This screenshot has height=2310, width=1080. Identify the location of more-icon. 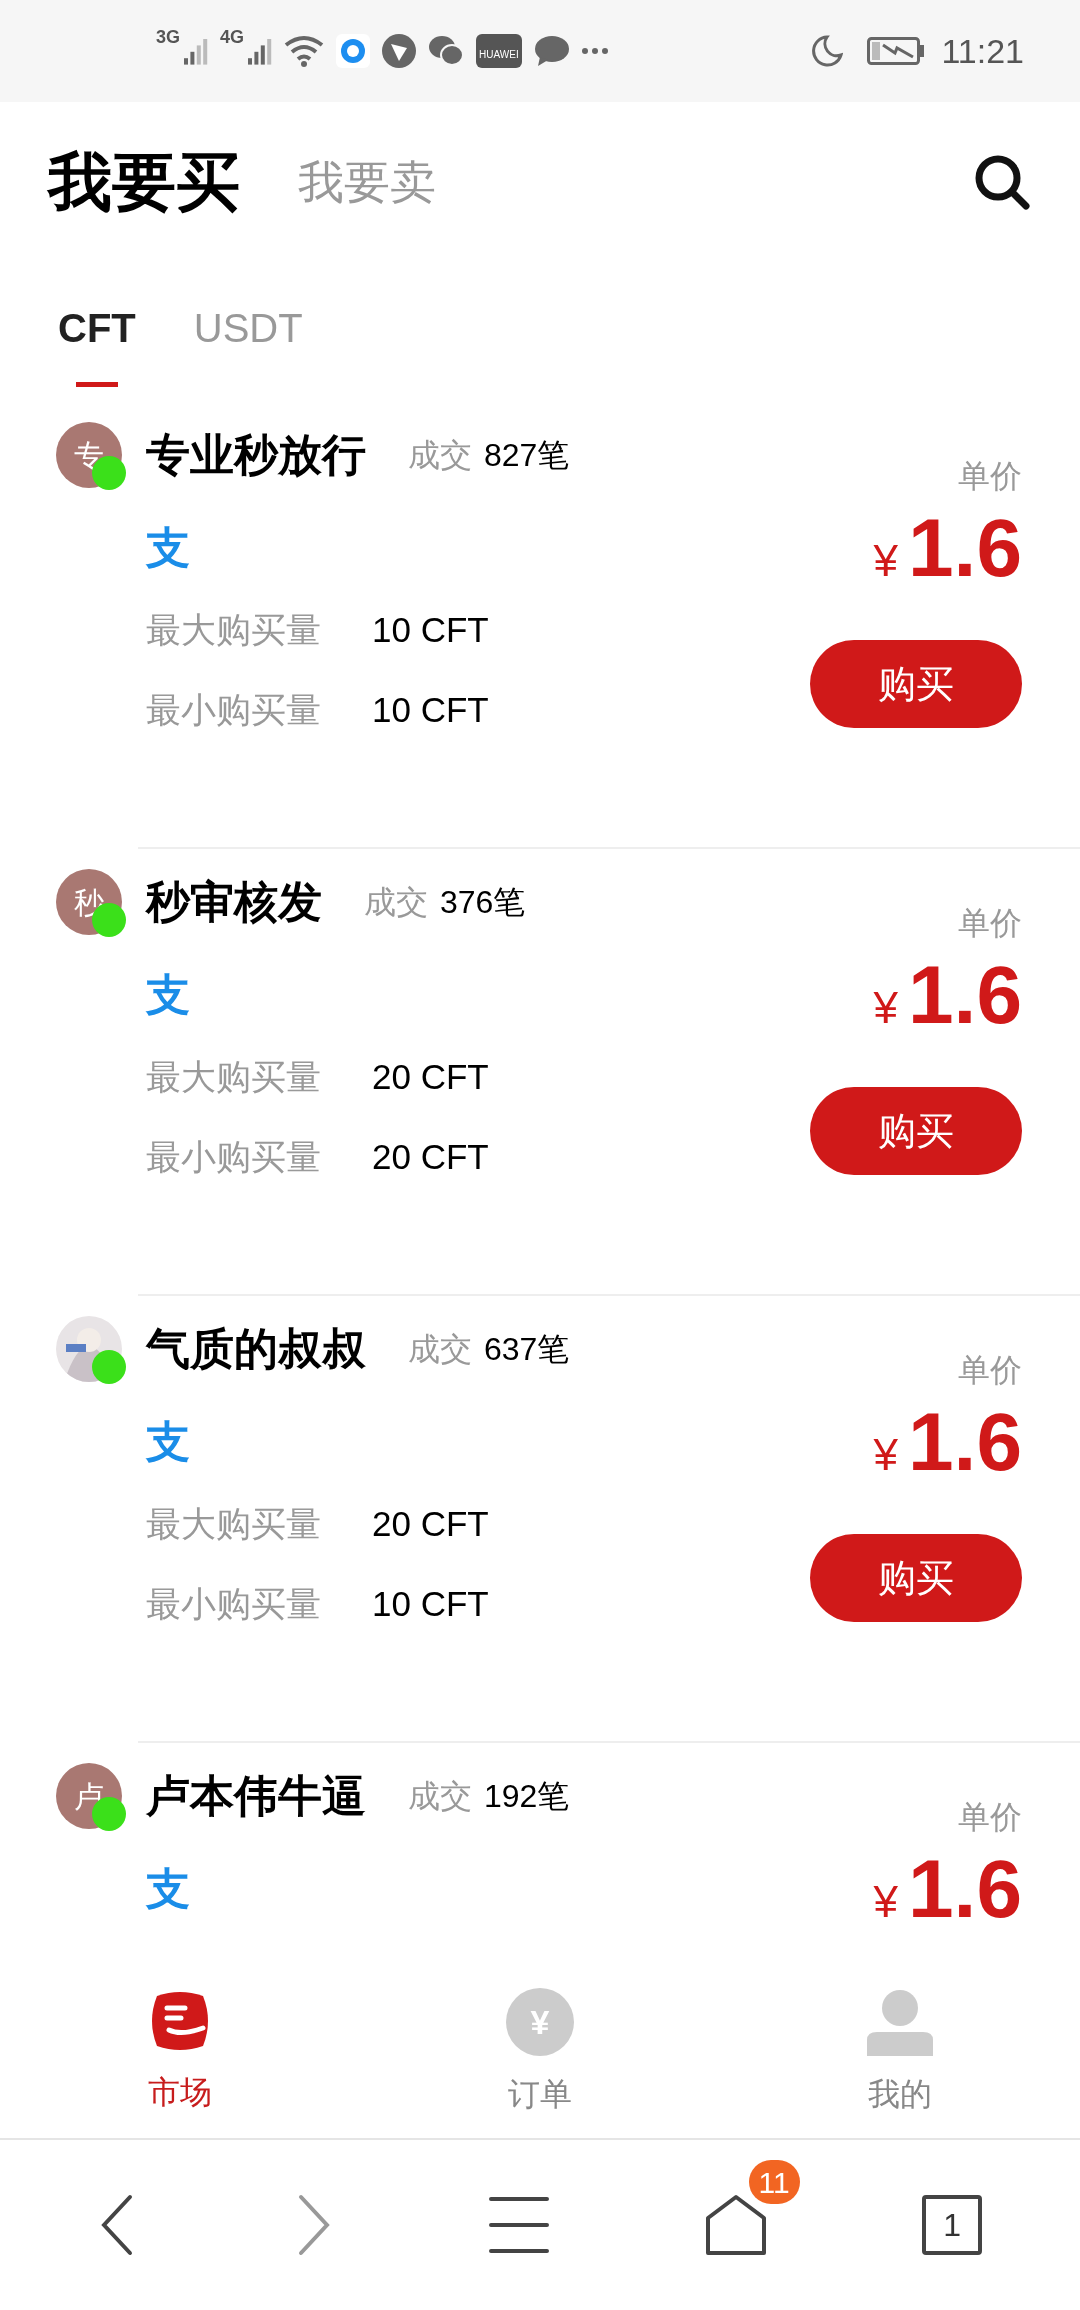
(594, 51).